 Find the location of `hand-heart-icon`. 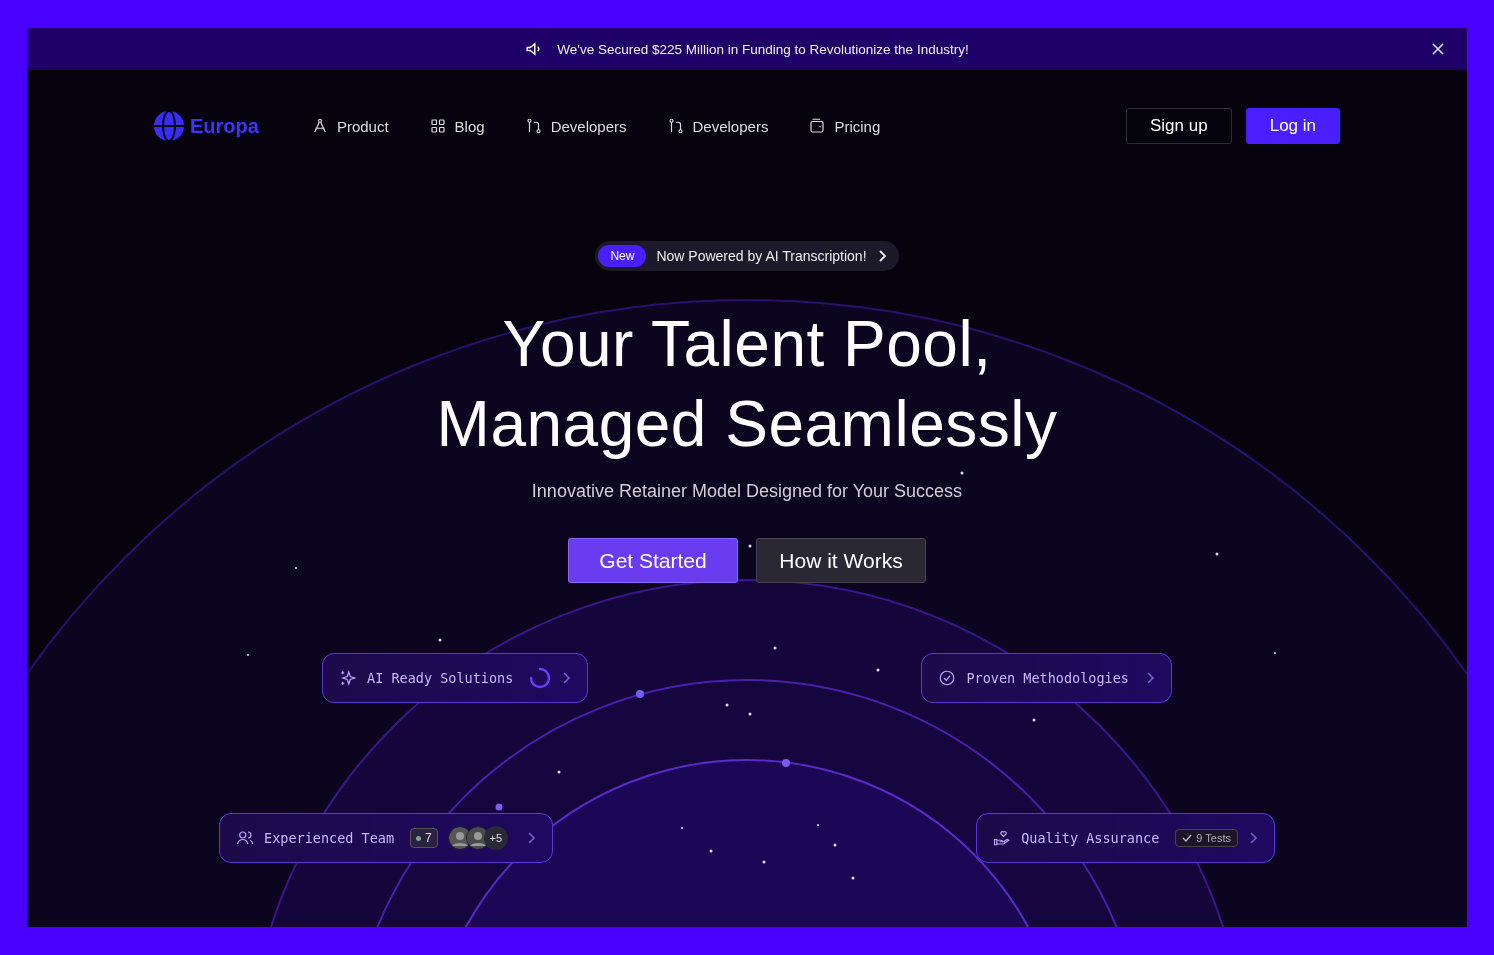

hand-heart-icon is located at coordinates (1002, 838).